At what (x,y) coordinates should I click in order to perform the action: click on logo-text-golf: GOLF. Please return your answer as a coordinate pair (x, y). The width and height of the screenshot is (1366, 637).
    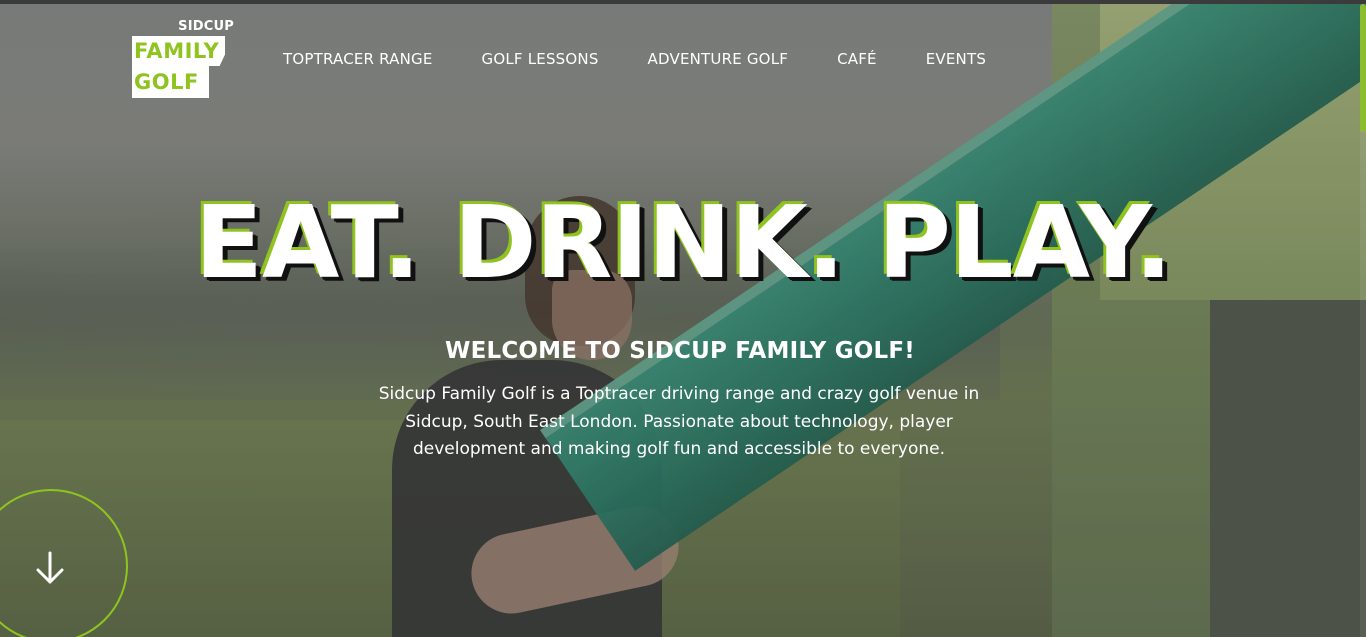
    Looking at the image, I should click on (170, 82).